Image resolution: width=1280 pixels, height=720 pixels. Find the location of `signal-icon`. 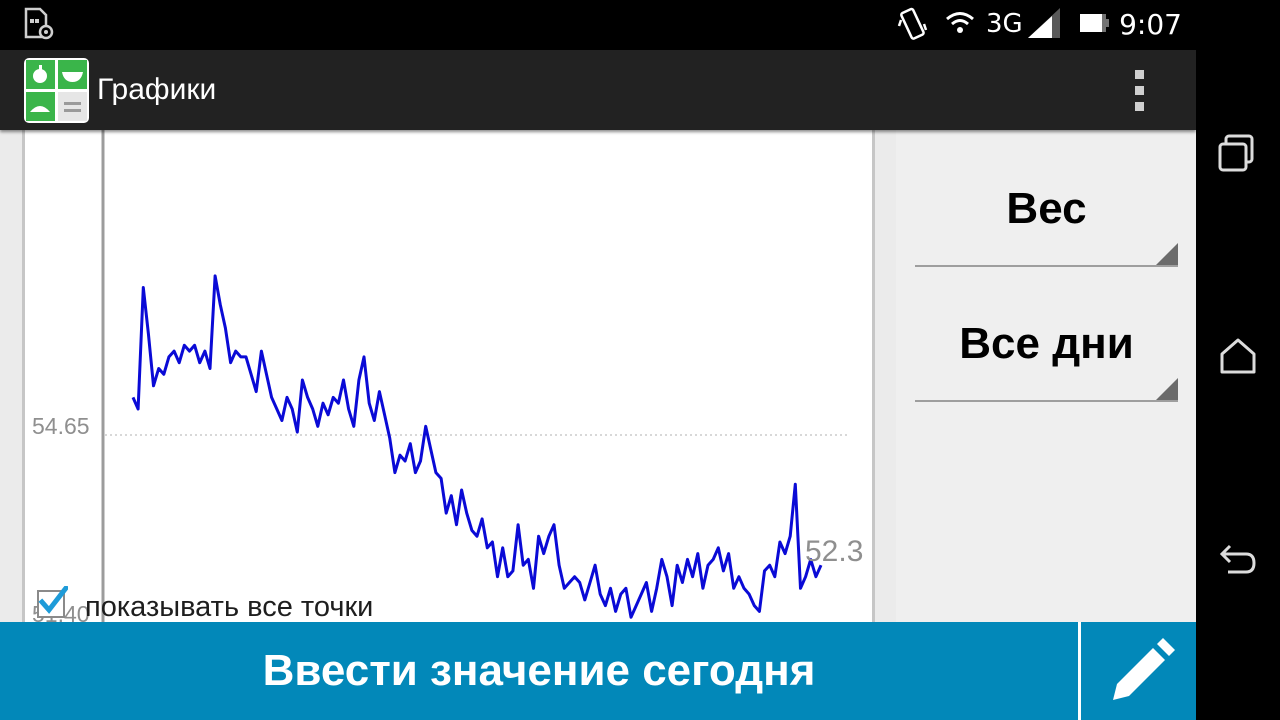

signal-icon is located at coordinates (1044, 23).